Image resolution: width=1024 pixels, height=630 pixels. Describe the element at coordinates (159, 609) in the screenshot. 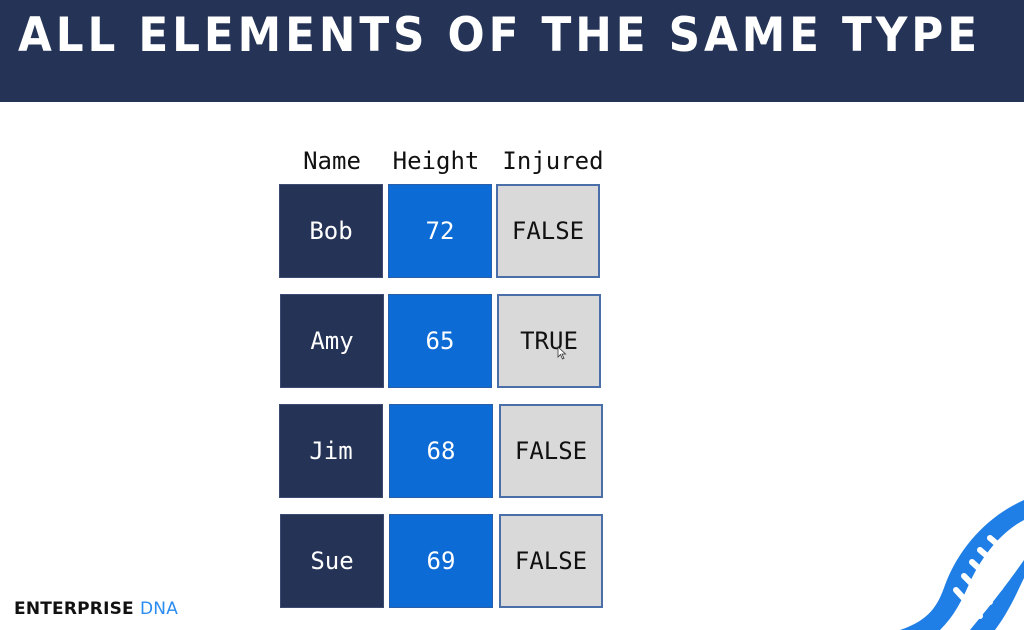

I see `logo-text-dna: DNA` at that location.